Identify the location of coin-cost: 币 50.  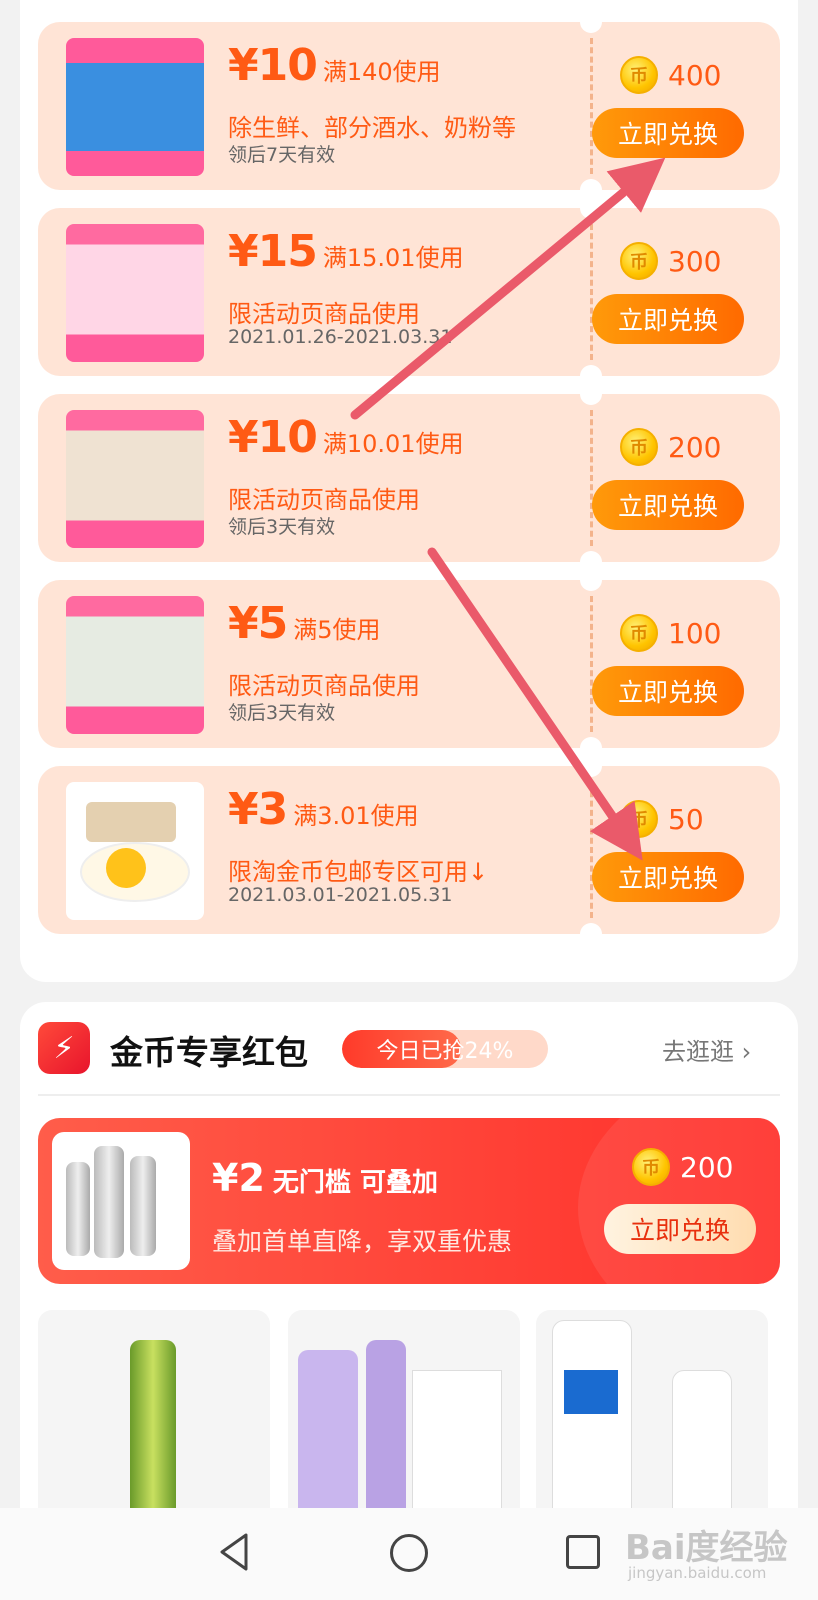
(662, 819).